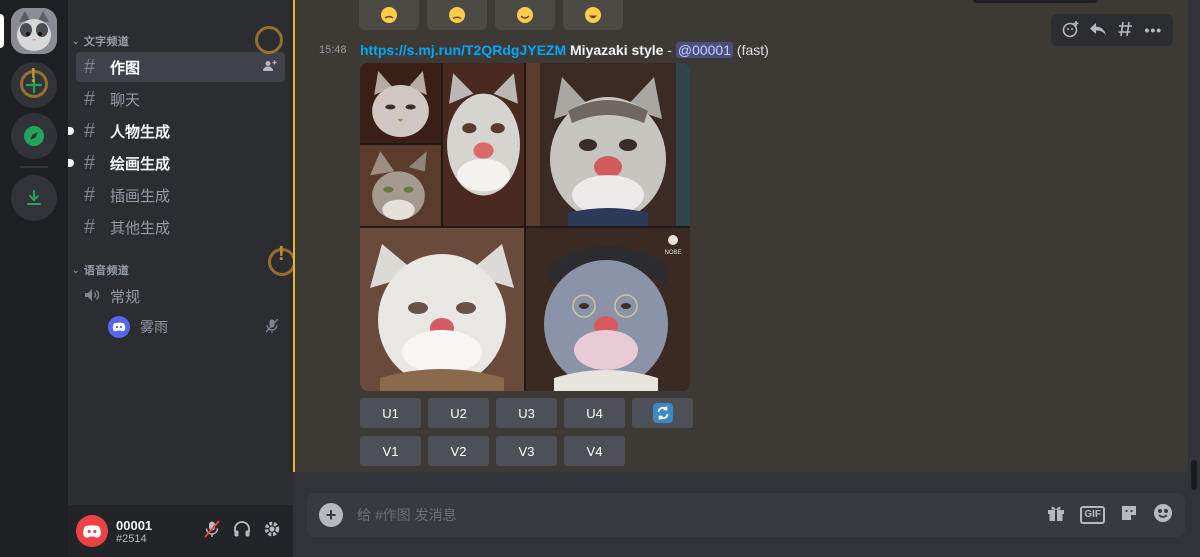 This screenshot has height=557, width=1200. Describe the element at coordinates (270, 67) in the screenshot. I see `add-member-icon` at that location.